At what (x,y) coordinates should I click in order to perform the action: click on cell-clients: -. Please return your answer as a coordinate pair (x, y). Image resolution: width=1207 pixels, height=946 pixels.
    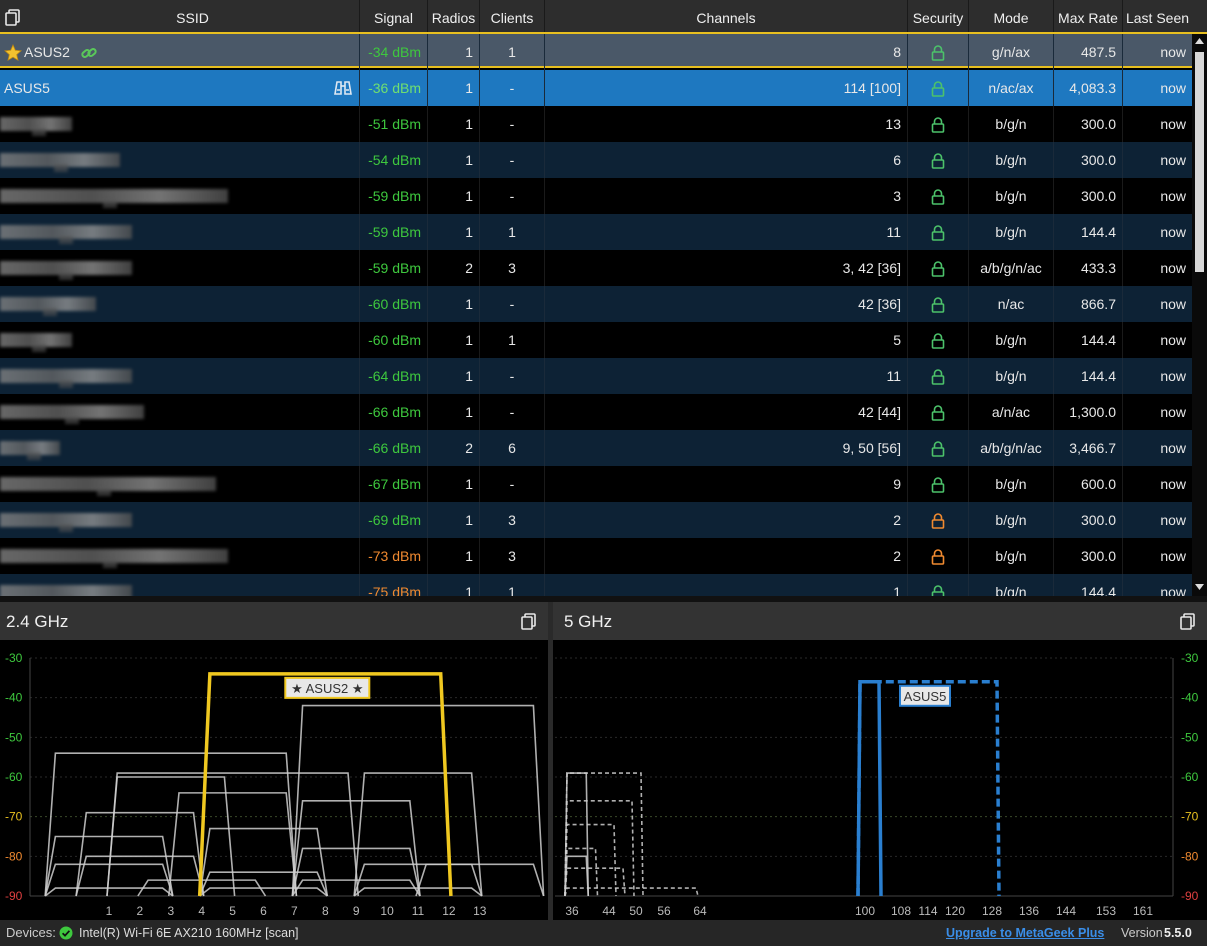
    Looking at the image, I should click on (512, 412).